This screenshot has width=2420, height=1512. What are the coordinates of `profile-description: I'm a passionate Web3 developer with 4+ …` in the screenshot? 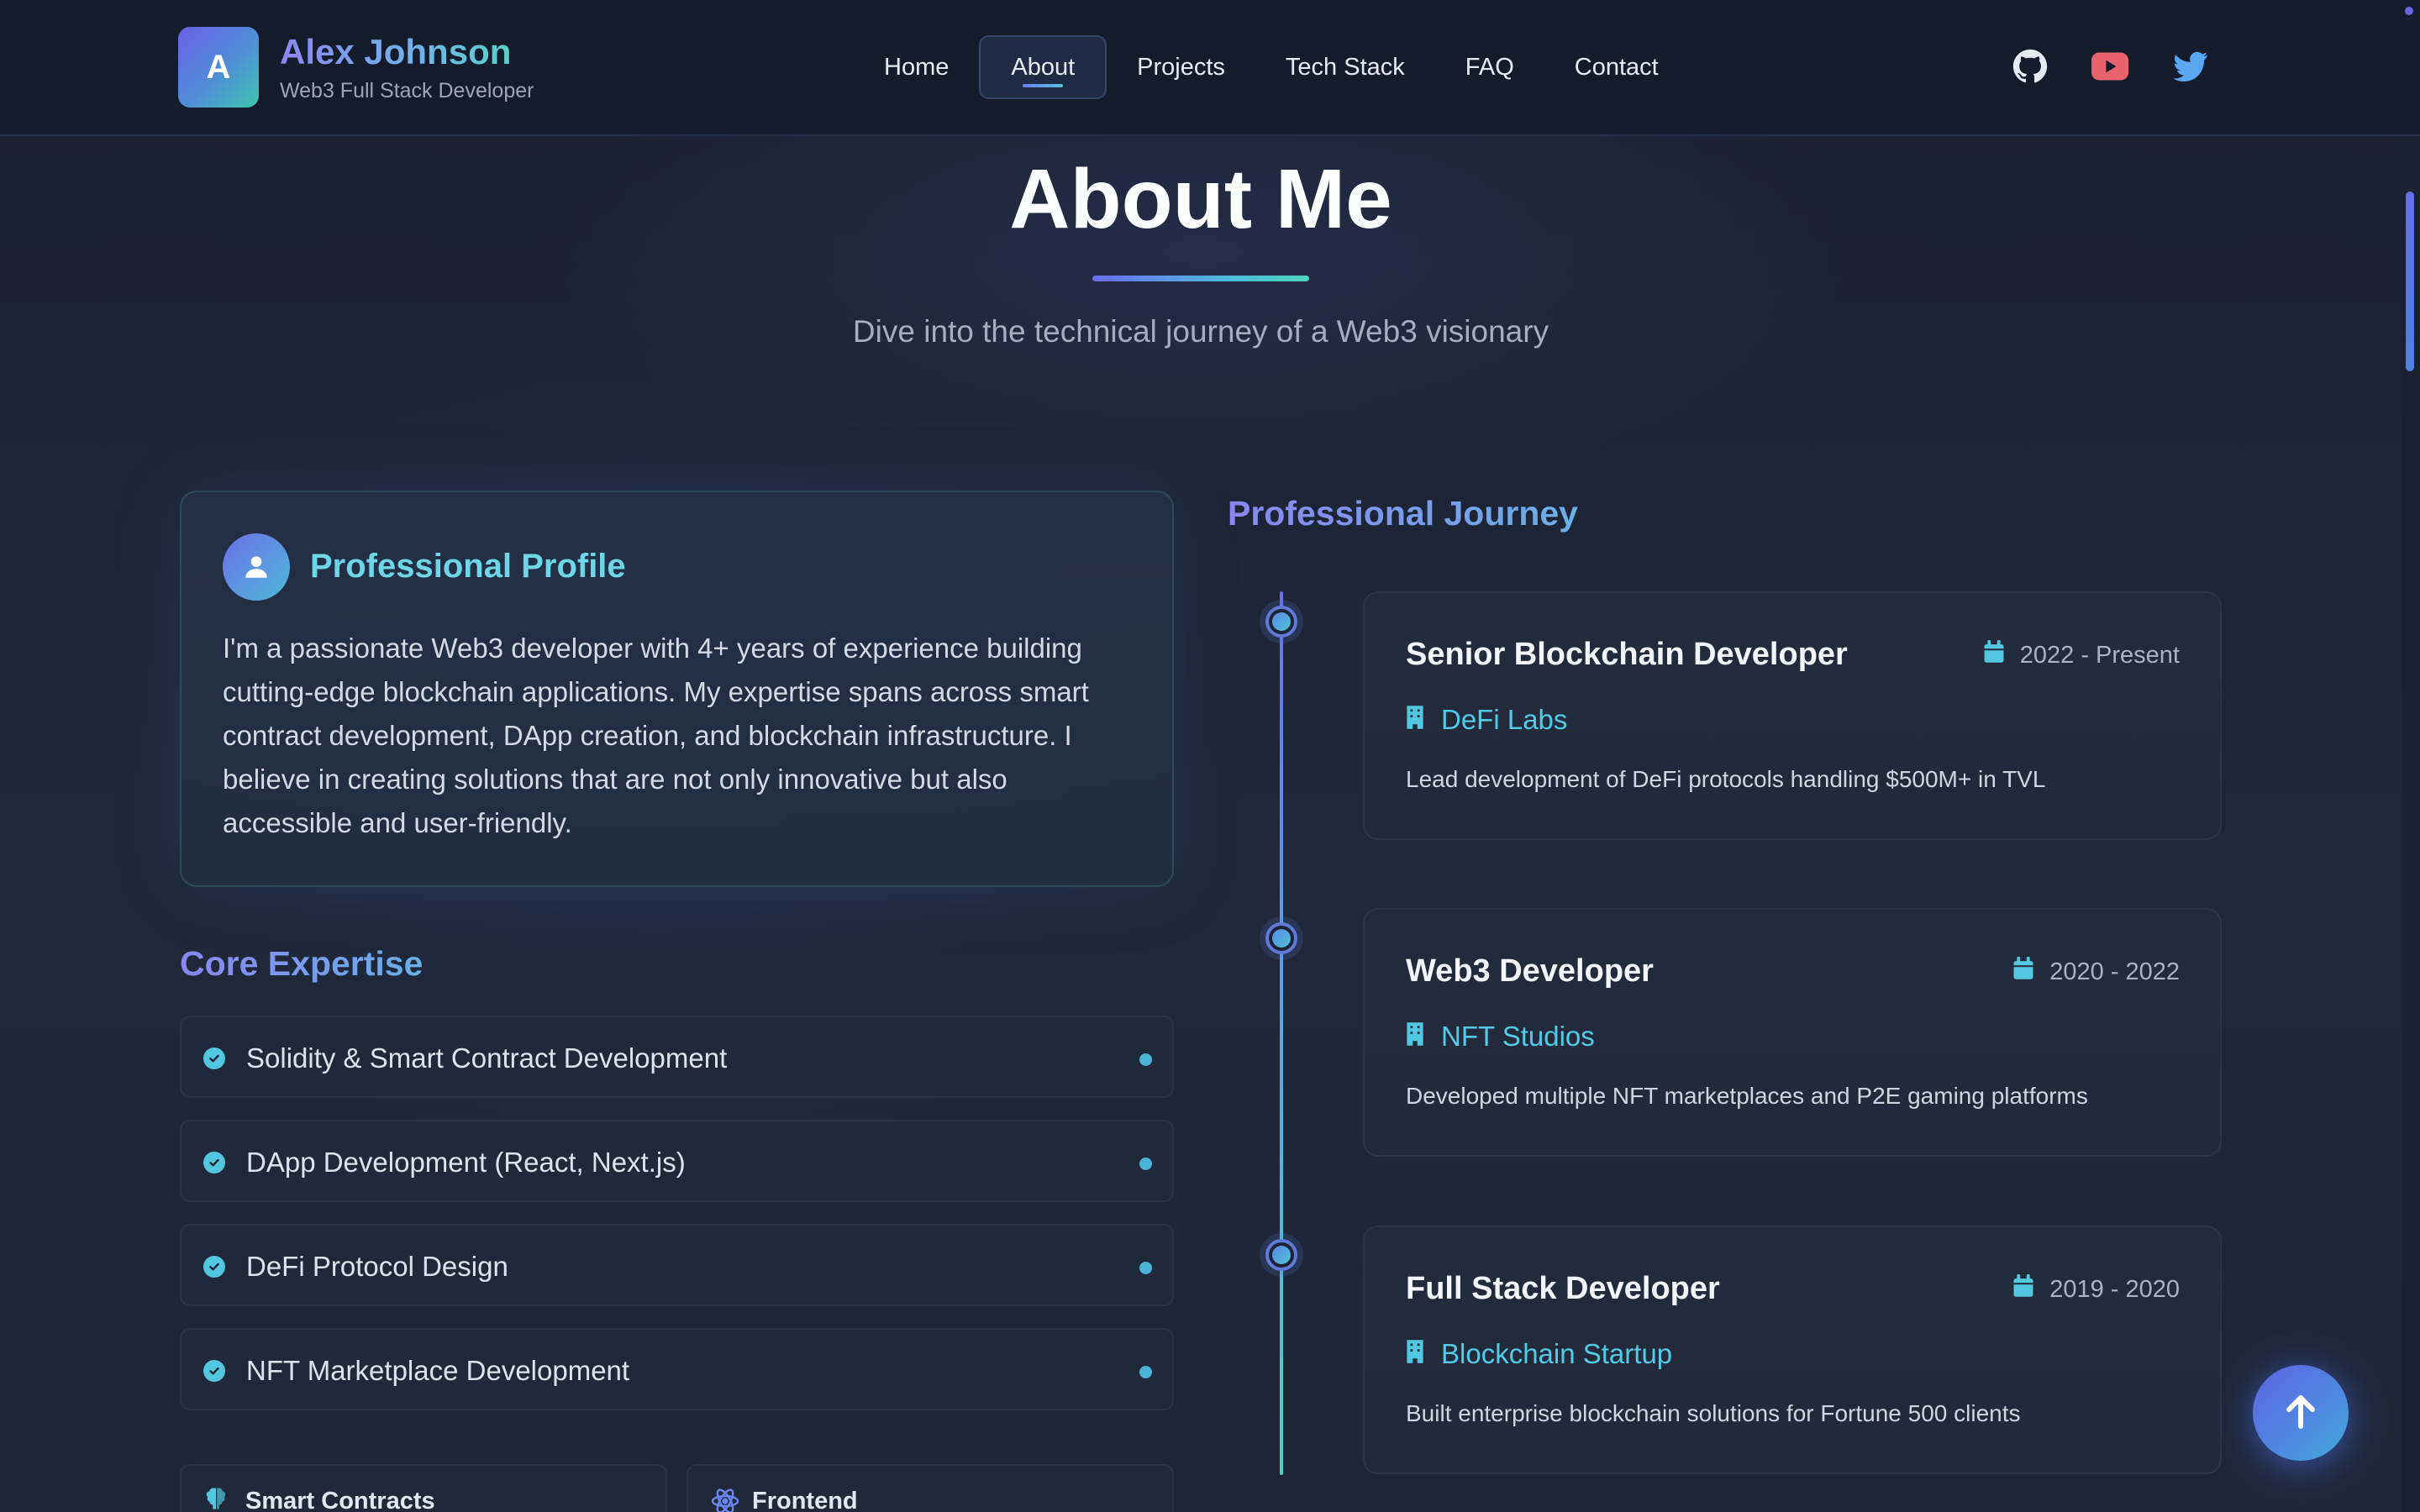 It's located at (656, 735).